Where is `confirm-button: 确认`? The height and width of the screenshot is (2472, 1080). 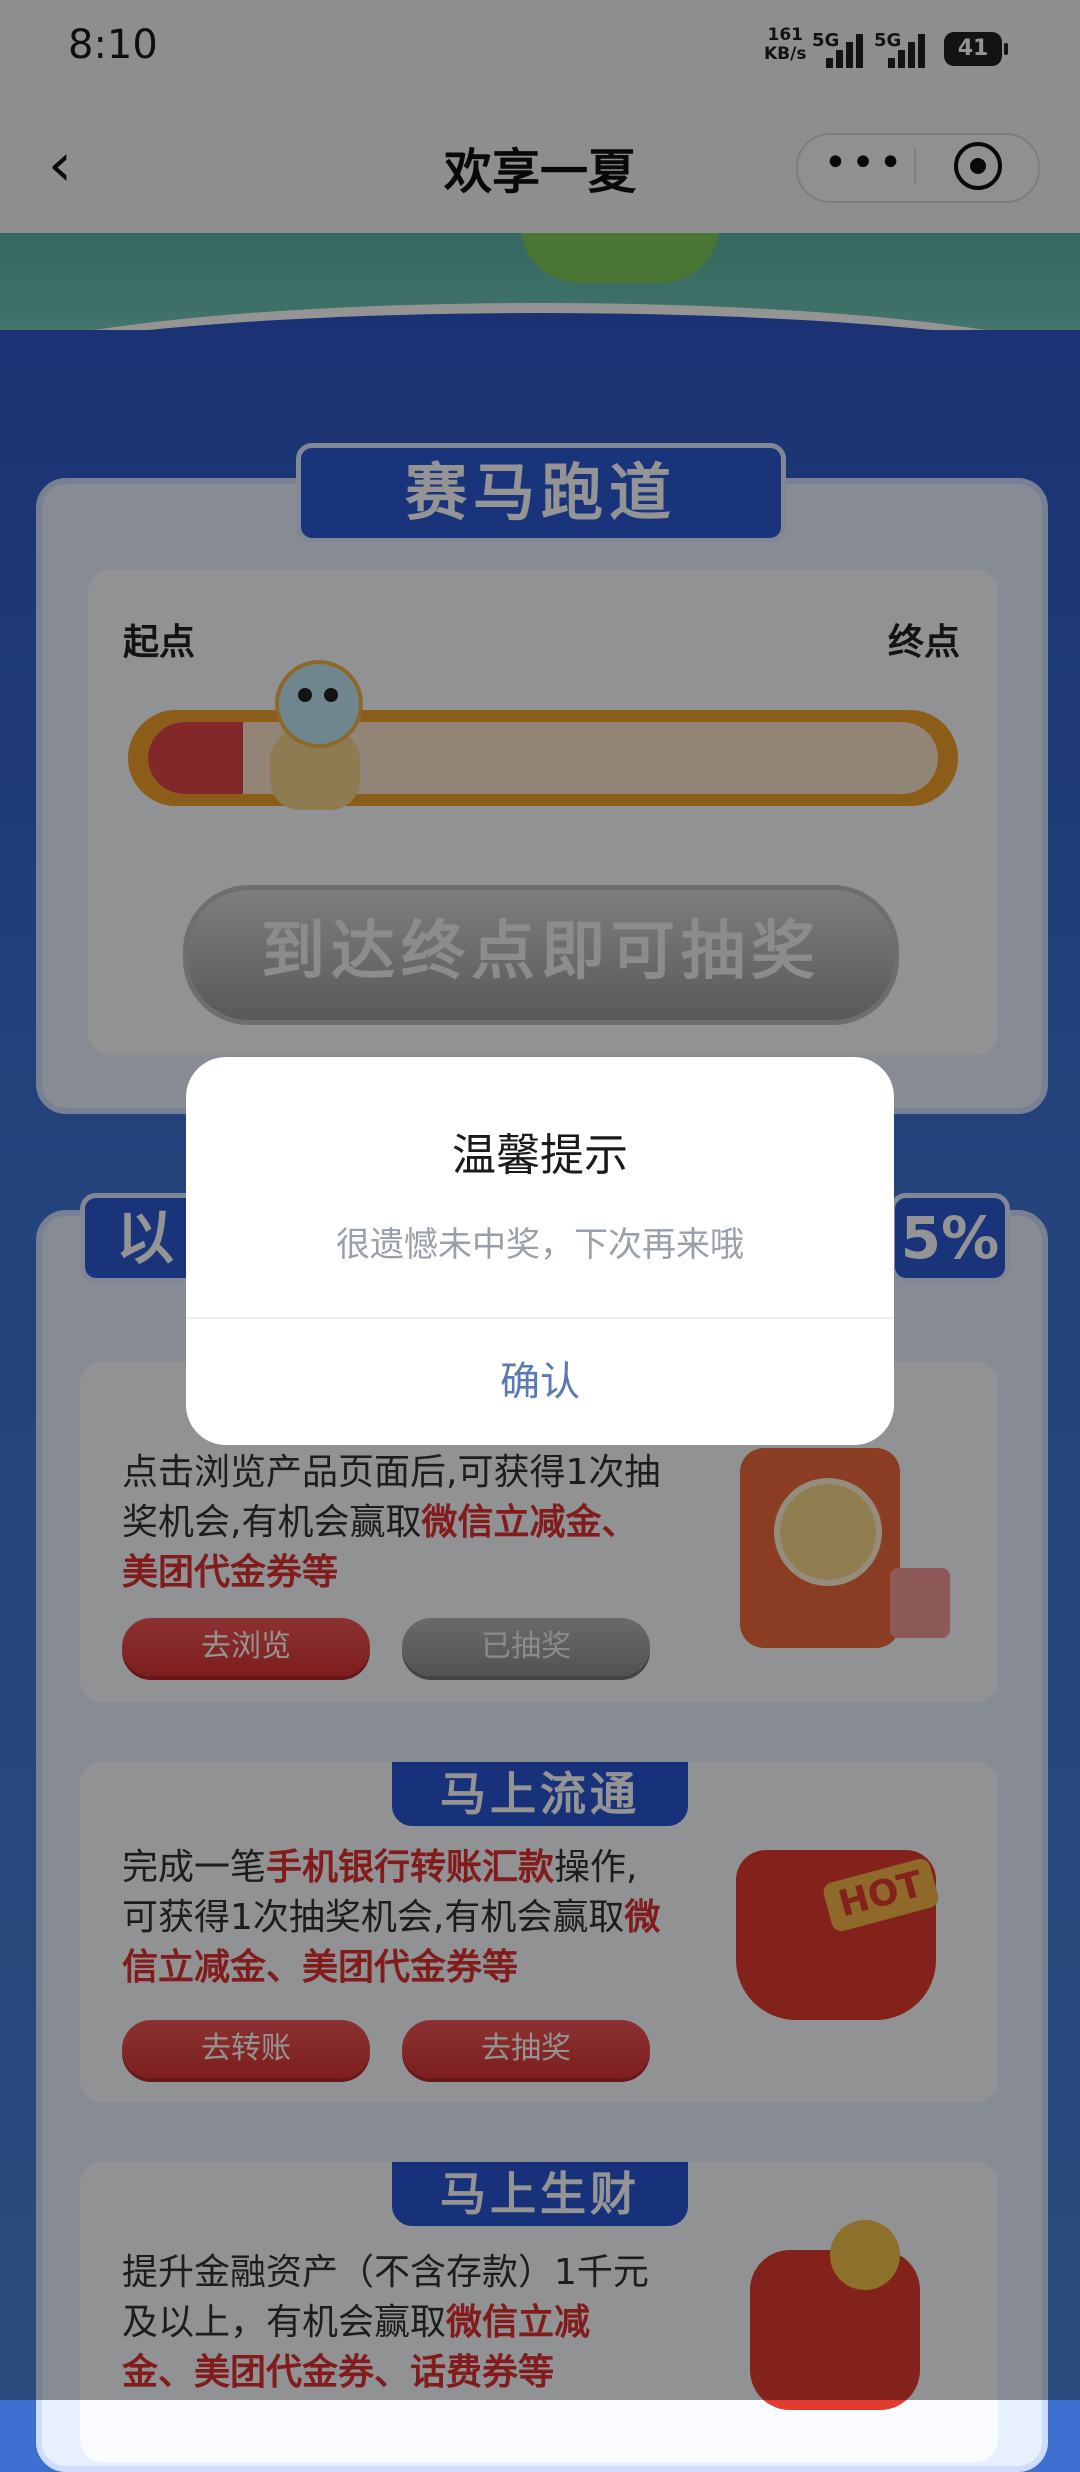
confirm-button: 确认 is located at coordinates (540, 1382).